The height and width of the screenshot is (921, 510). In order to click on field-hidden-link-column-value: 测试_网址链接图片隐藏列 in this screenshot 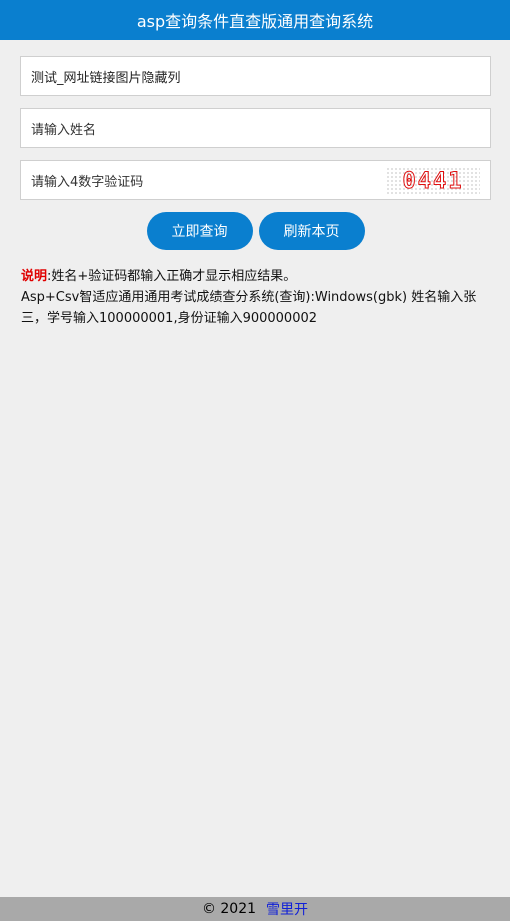, I will do `click(106, 78)`.